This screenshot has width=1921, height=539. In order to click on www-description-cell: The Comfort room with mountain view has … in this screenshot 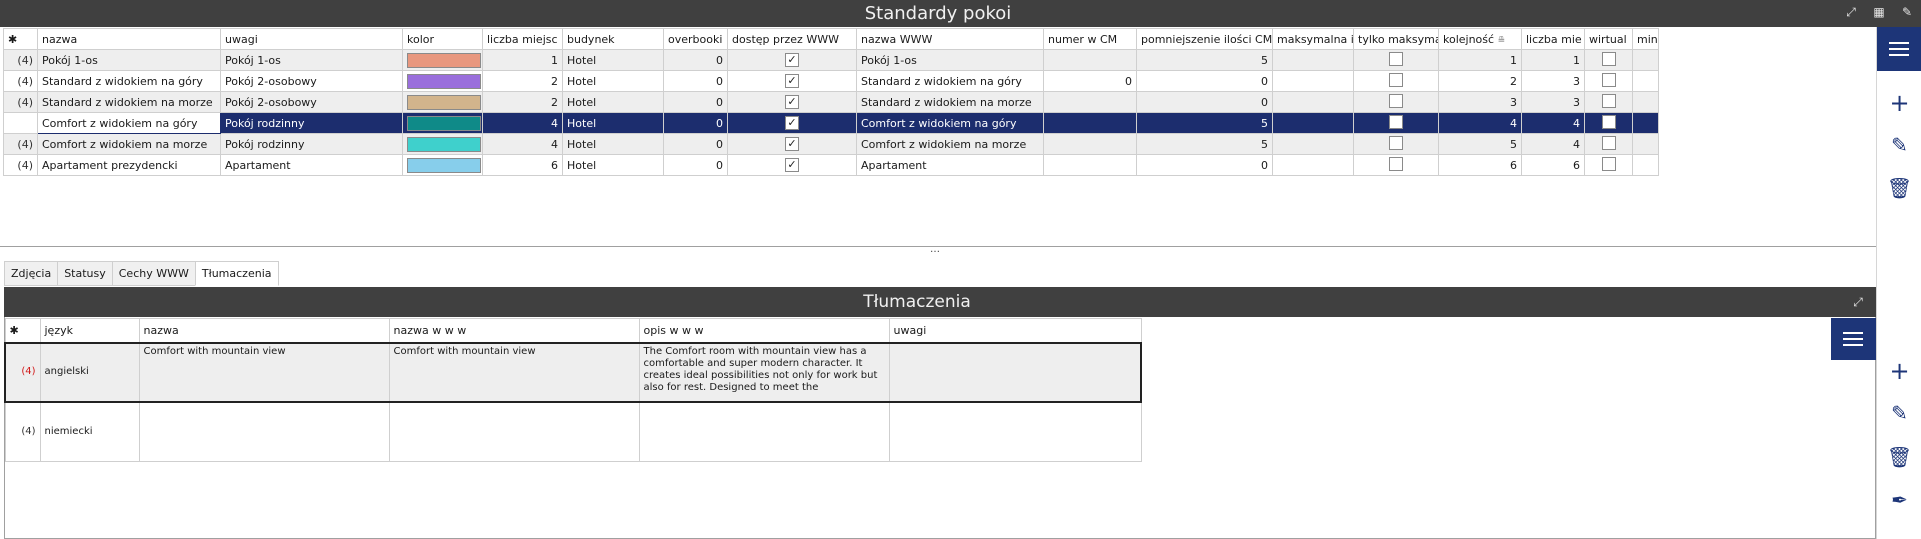, I will do `click(764, 372)`.